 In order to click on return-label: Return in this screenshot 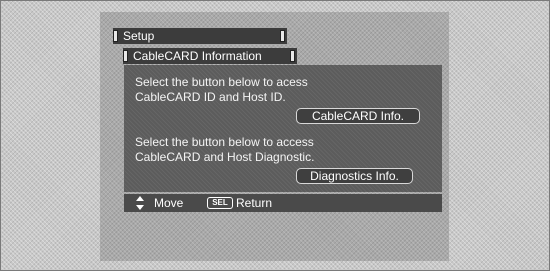, I will do `click(254, 203)`.